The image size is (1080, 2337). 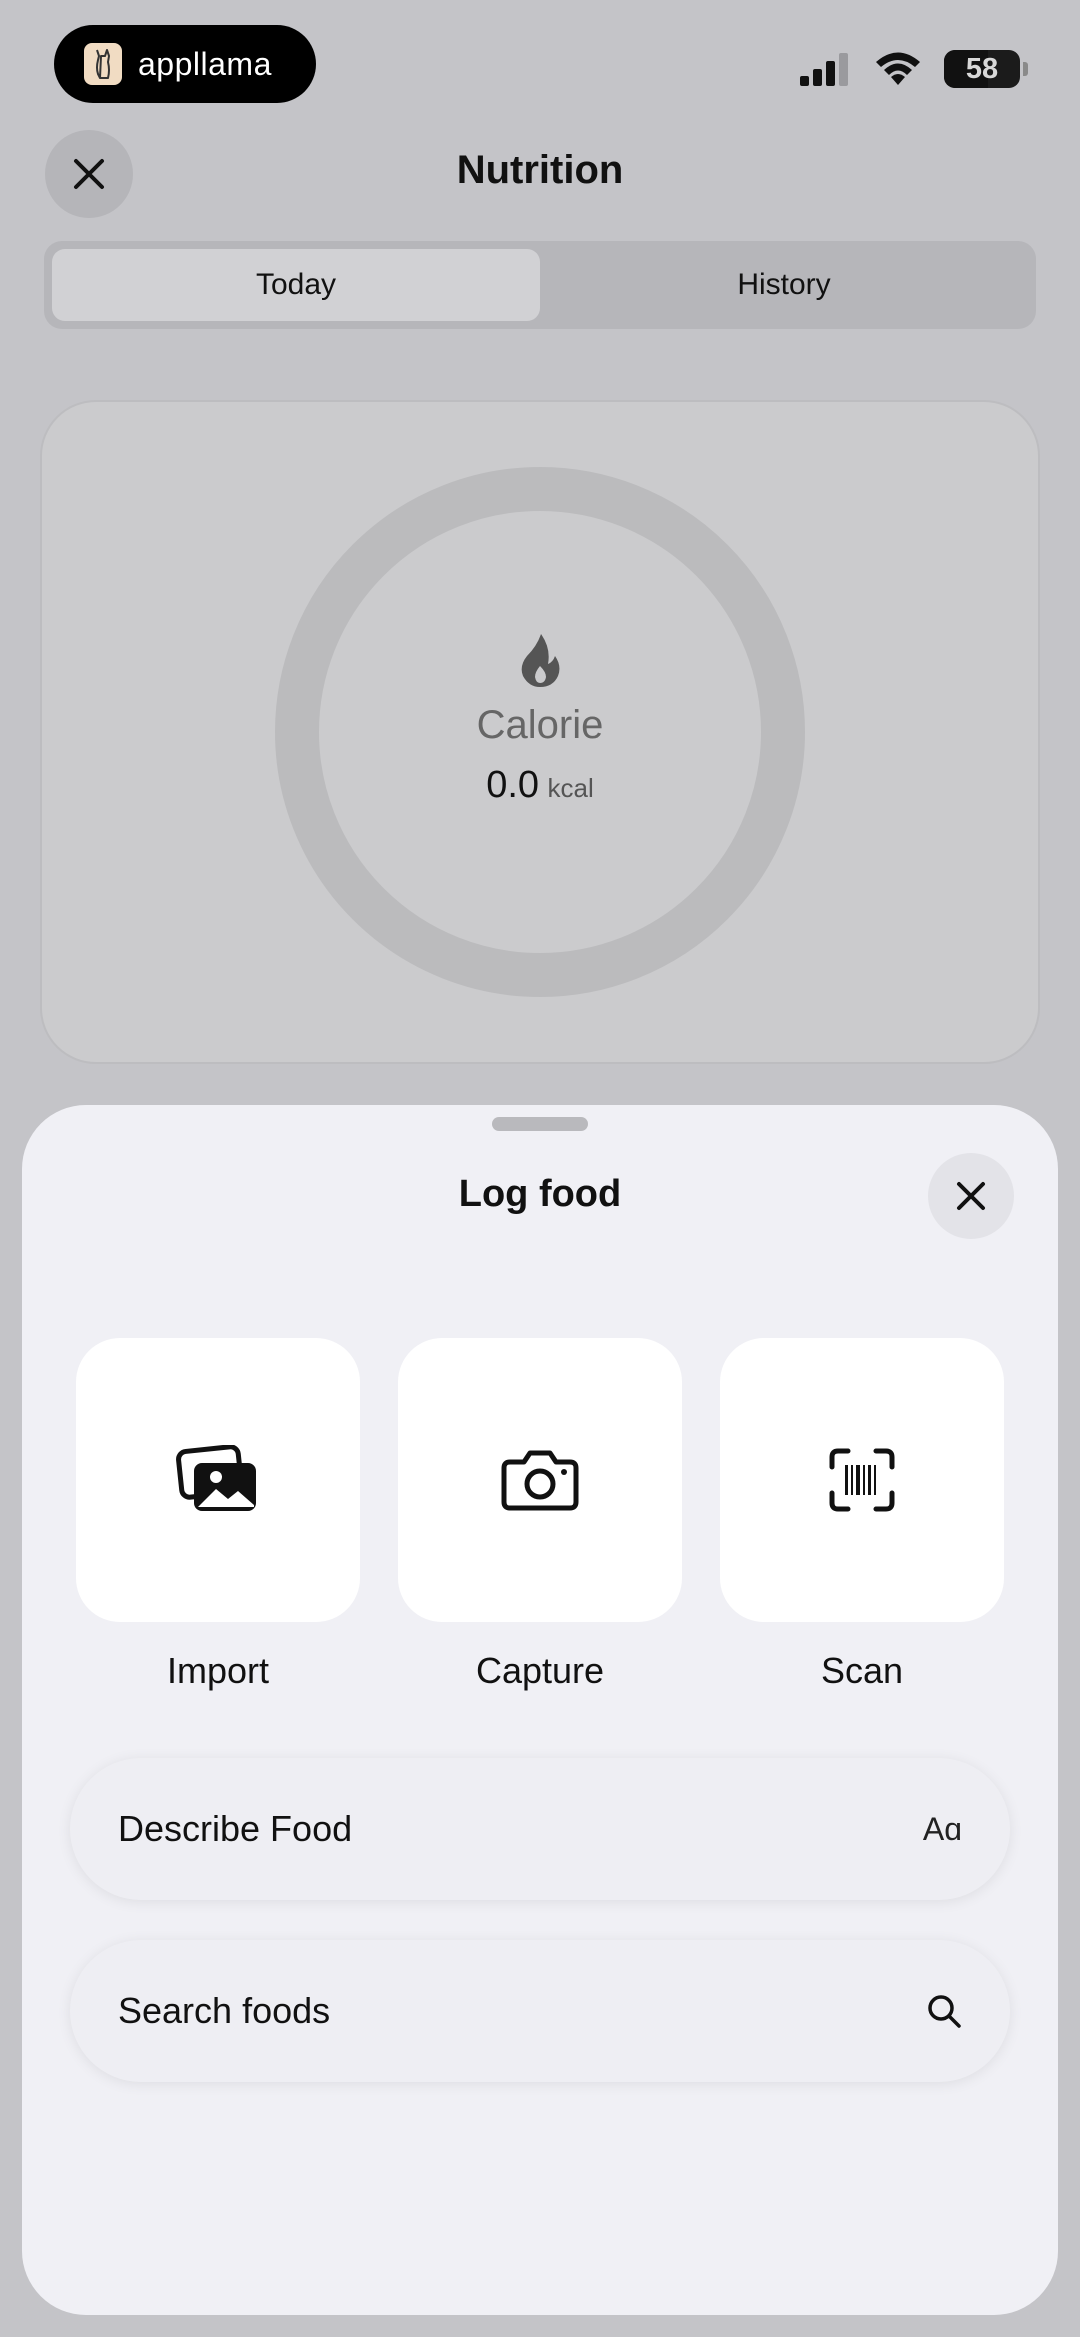 What do you see at coordinates (540, 1829) in the screenshot?
I see `describe-food-field: Describe Food Aɑ` at bounding box center [540, 1829].